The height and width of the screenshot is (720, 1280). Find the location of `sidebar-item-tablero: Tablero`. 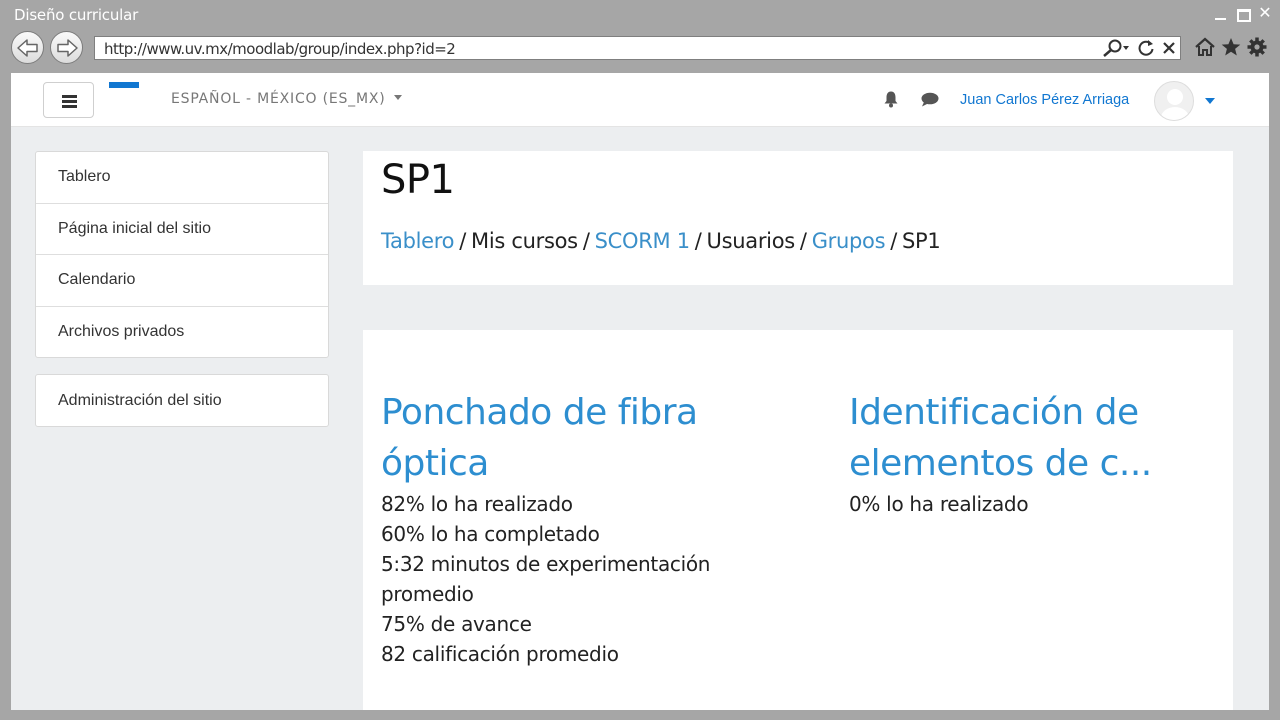

sidebar-item-tablero: Tablero is located at coordinates (182, 178).